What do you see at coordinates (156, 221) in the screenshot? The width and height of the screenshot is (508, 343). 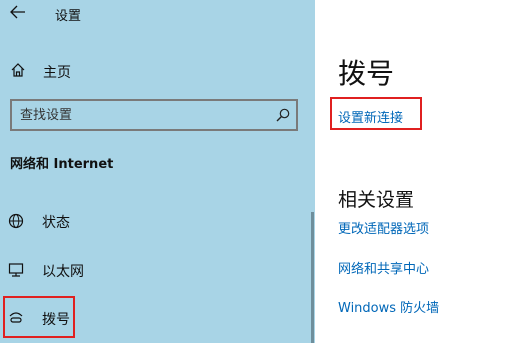 I see `sidebar-item-status: 状态` at bounding box center [156, 221].